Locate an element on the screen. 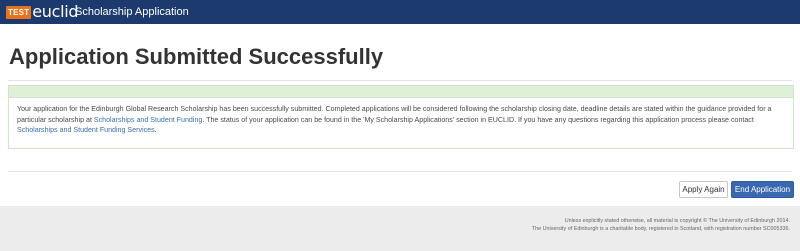  page-title: Application Submitted Successfully is located at coordinates (196, 56).